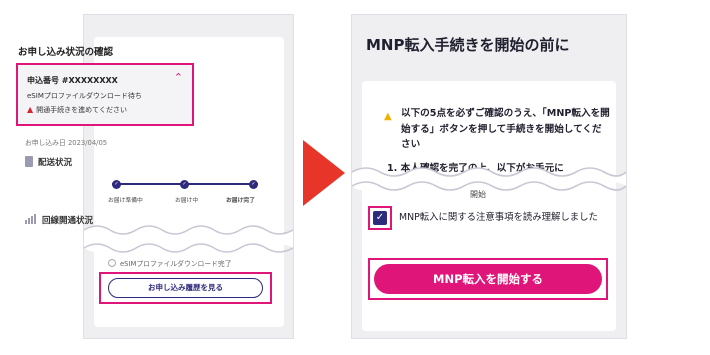 Image resolution: width=710 pixels, height=355 pixels. I want to click on warning-text: 開通手続きを進めてください, so click(81, 110).